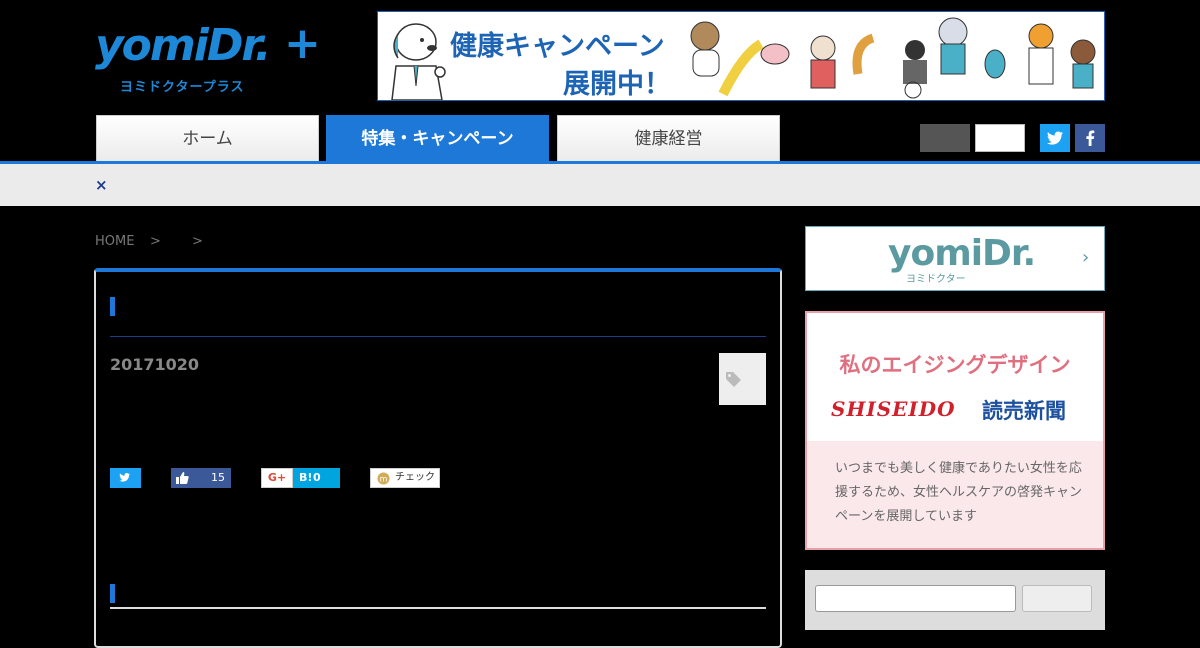  Describe the element at coordinates (302, 43) in the screenshot. I see `site-logo-plus: +` at that location.